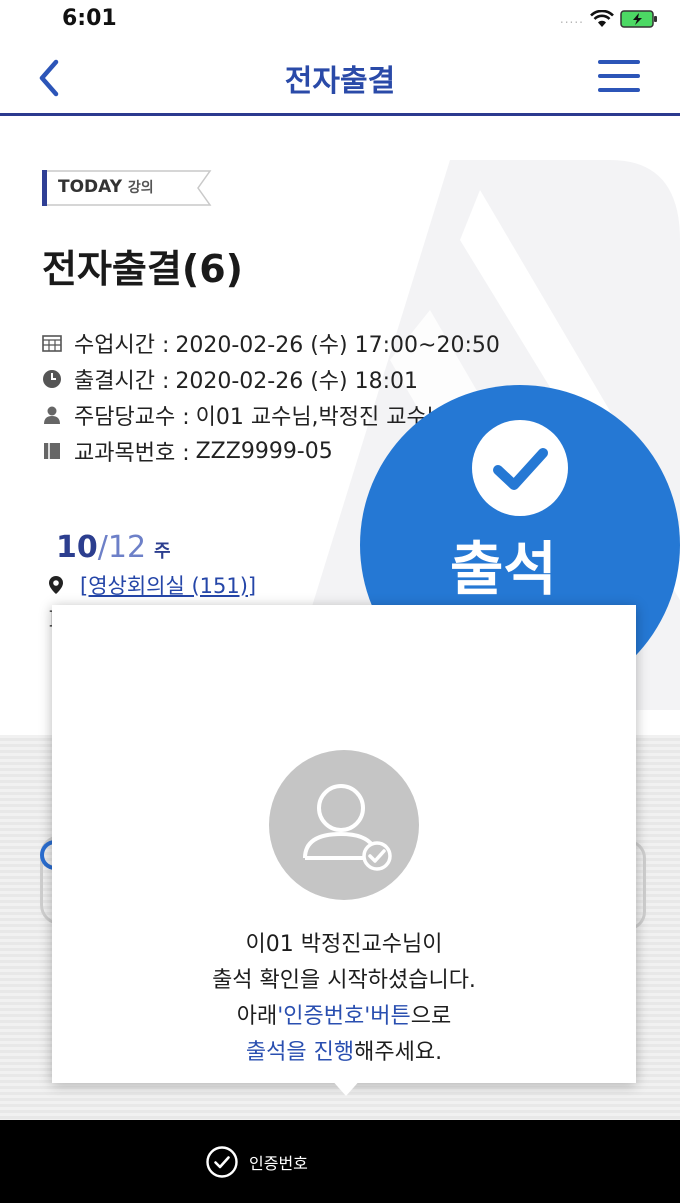 The width and height of the screenshot is (680, 1203). What do you see at coordinates (344, 980) in the screenshot?
I see `popup-line-2: 출석 확인을 시작하셨습니다.` at bounding box center [344, 980].